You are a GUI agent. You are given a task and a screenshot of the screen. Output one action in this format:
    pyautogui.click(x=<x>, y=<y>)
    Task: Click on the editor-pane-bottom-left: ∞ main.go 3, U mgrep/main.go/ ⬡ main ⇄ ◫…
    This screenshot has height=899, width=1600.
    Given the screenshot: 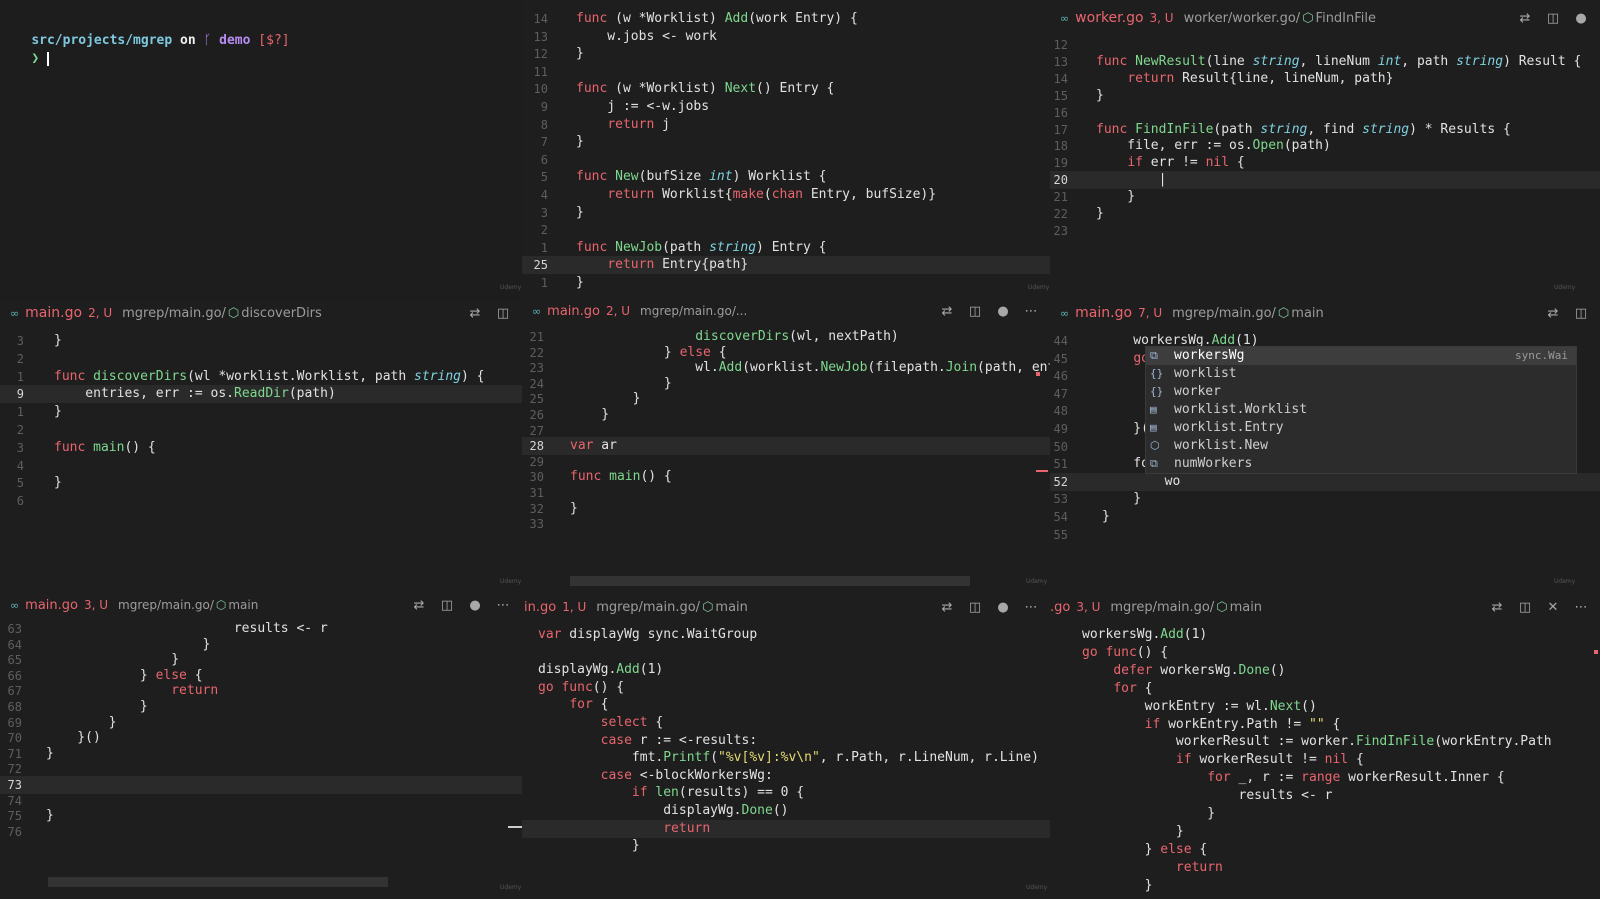 What is the action you would take?
    pyautogui.click(x=261, y=746)
    